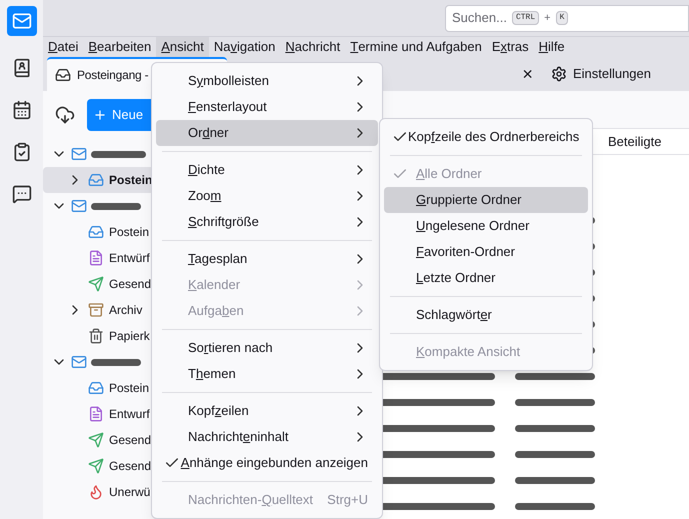 The height and width of the screenshot is (519, 689). I want to click on menu-bar-item: Nachricht, so click(313, 47).